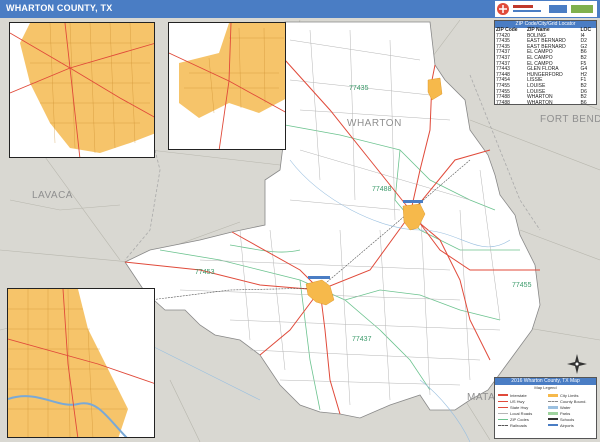  What do you see at coordinates (545, 381) in the screenshot?
I see `legend-title: 2016 Wharton County, TX Map` at bounding box center [545, 381].